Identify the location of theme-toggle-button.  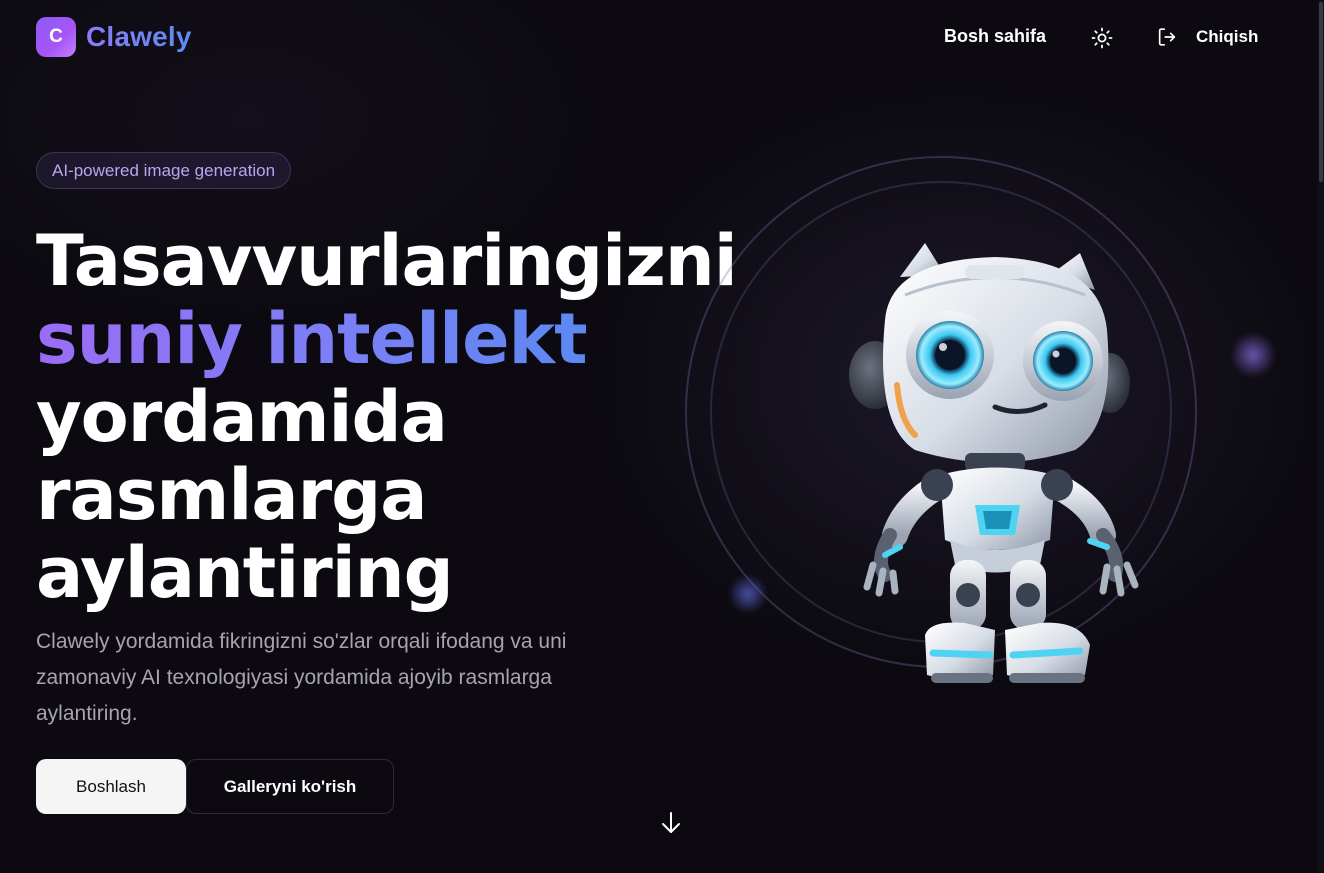
(1102, 38).